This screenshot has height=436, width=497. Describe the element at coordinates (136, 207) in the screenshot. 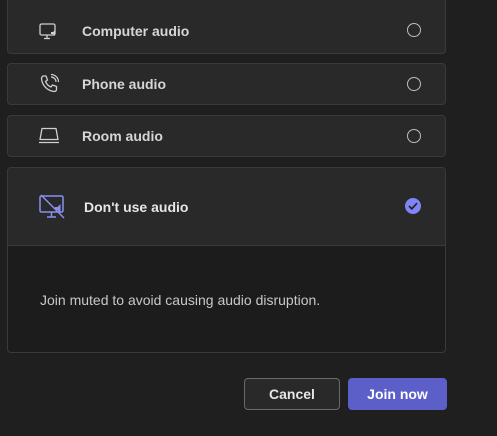

I see `option-label: Don't use audio` at that location.